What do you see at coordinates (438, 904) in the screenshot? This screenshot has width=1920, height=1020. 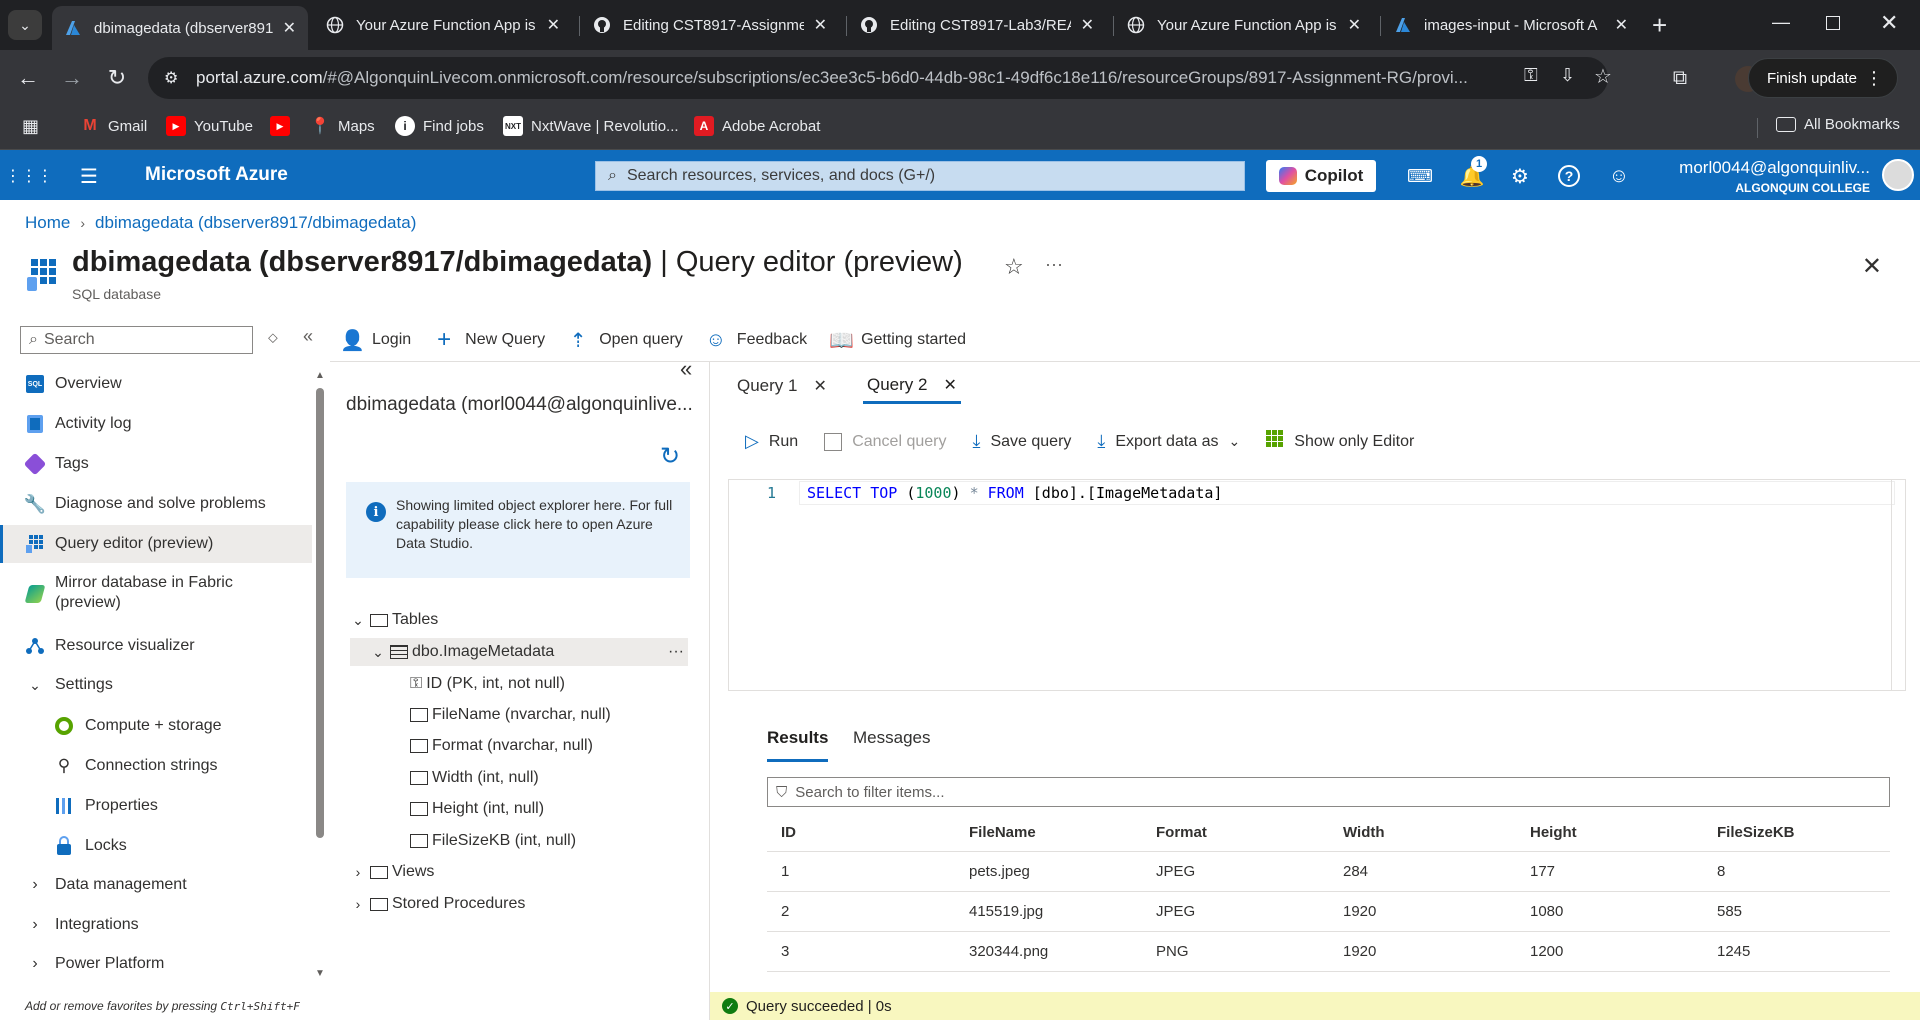 I see `tree-stored-procedures: › Stored Procedures` at bounding box center [438, 904].